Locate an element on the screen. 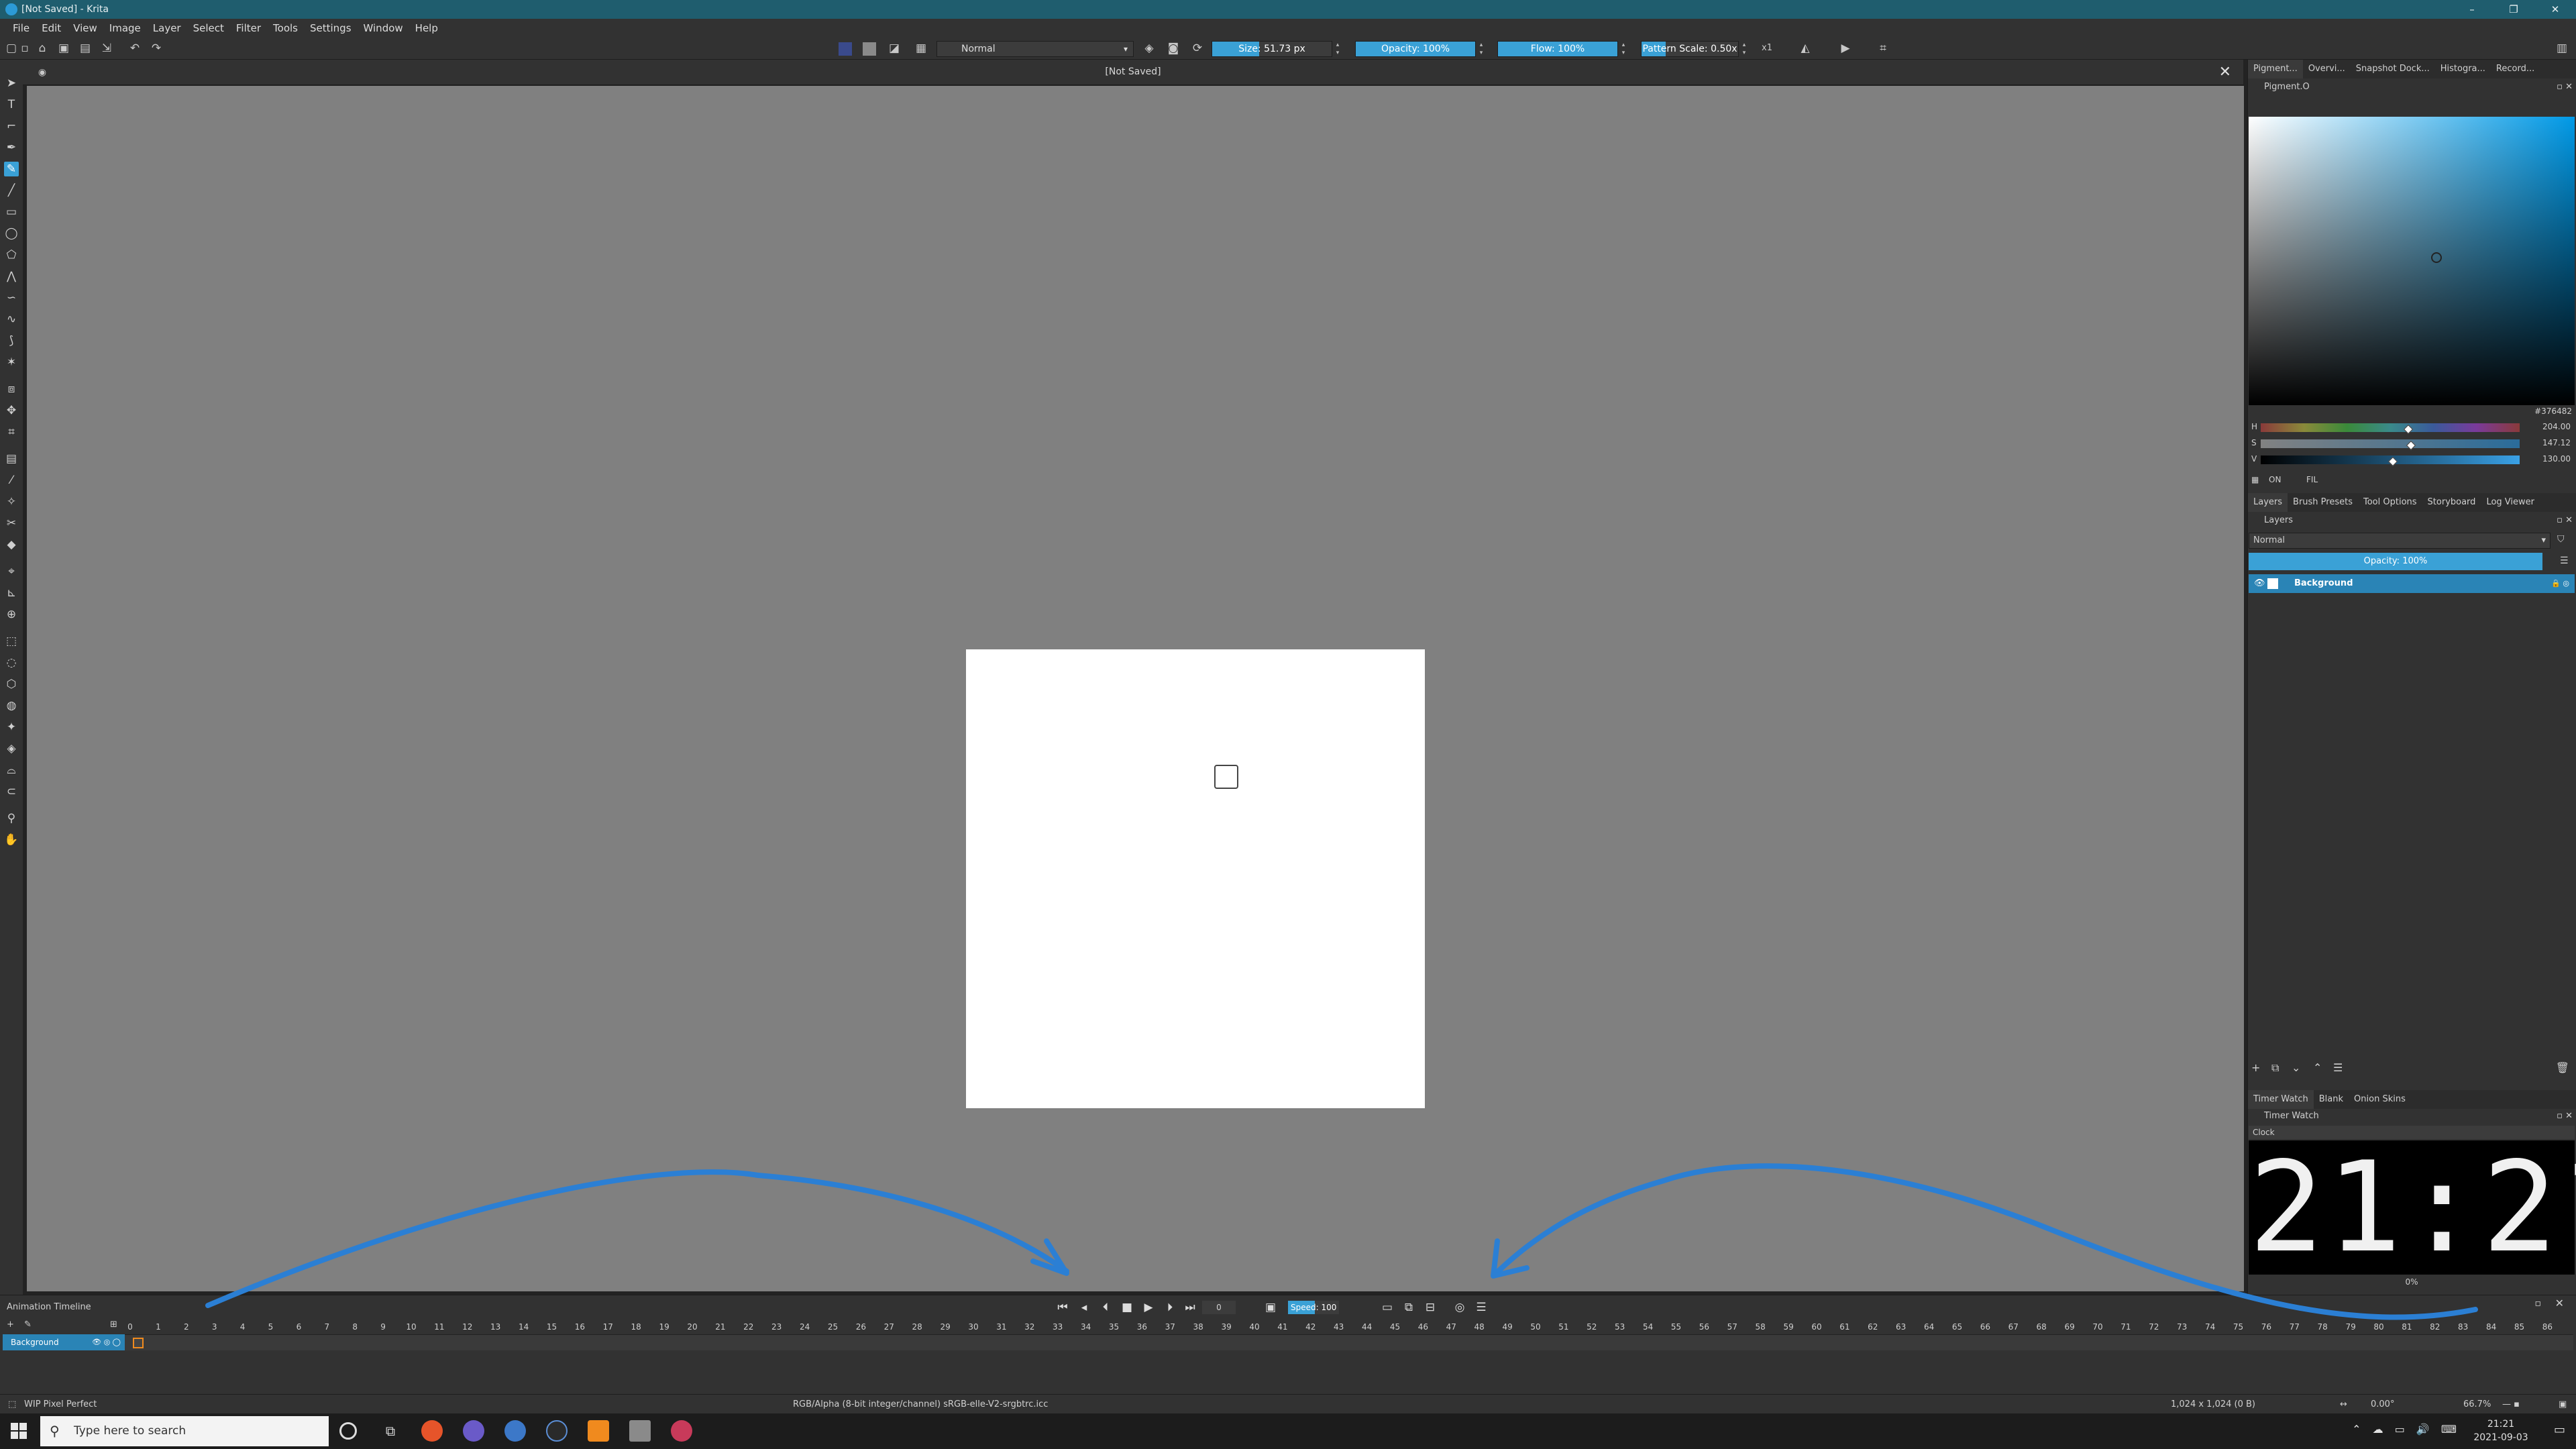 The height and width of the screenshot is (1449, 2576). value-knob is located at coordinates (2392, 461).